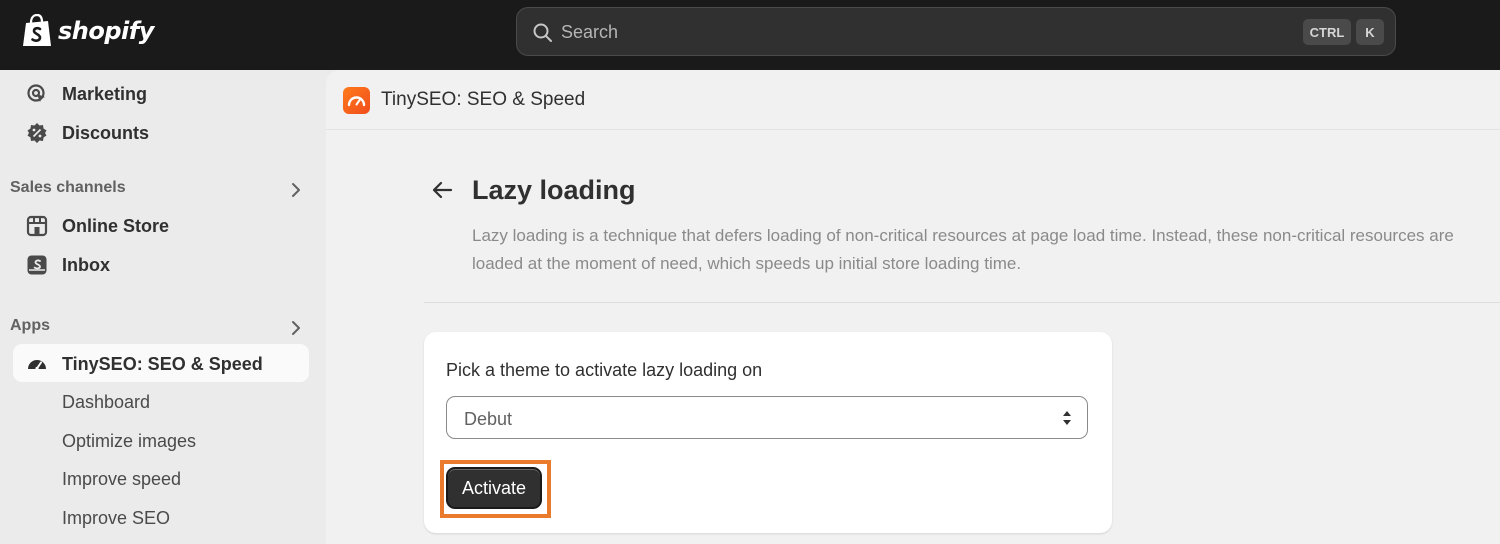  I want to click on sales-channels-heading: Sales channels, so click(68, 188).